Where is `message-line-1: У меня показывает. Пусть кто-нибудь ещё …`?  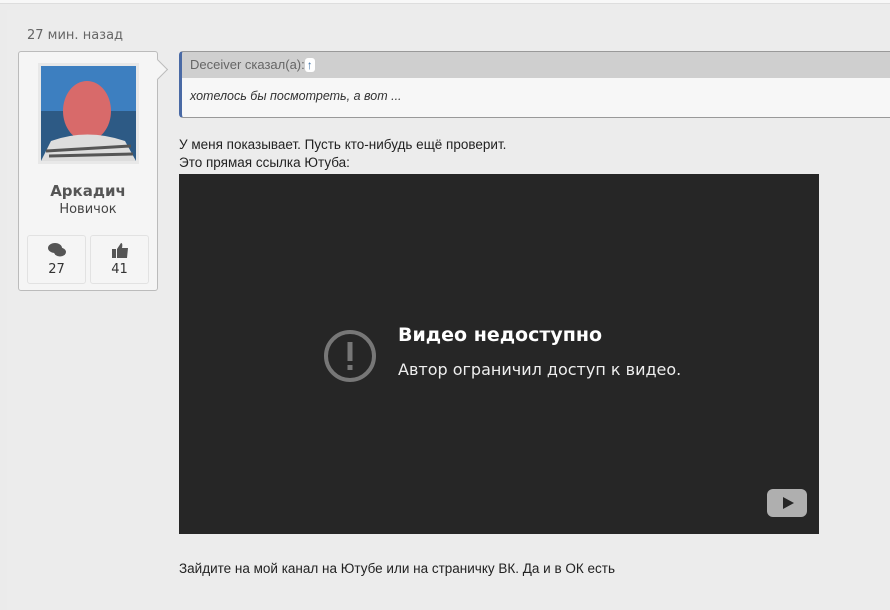
message-line-1: У меня показывает. Пусть кто-нибудь ещё … is located at coordinates (343, 144).